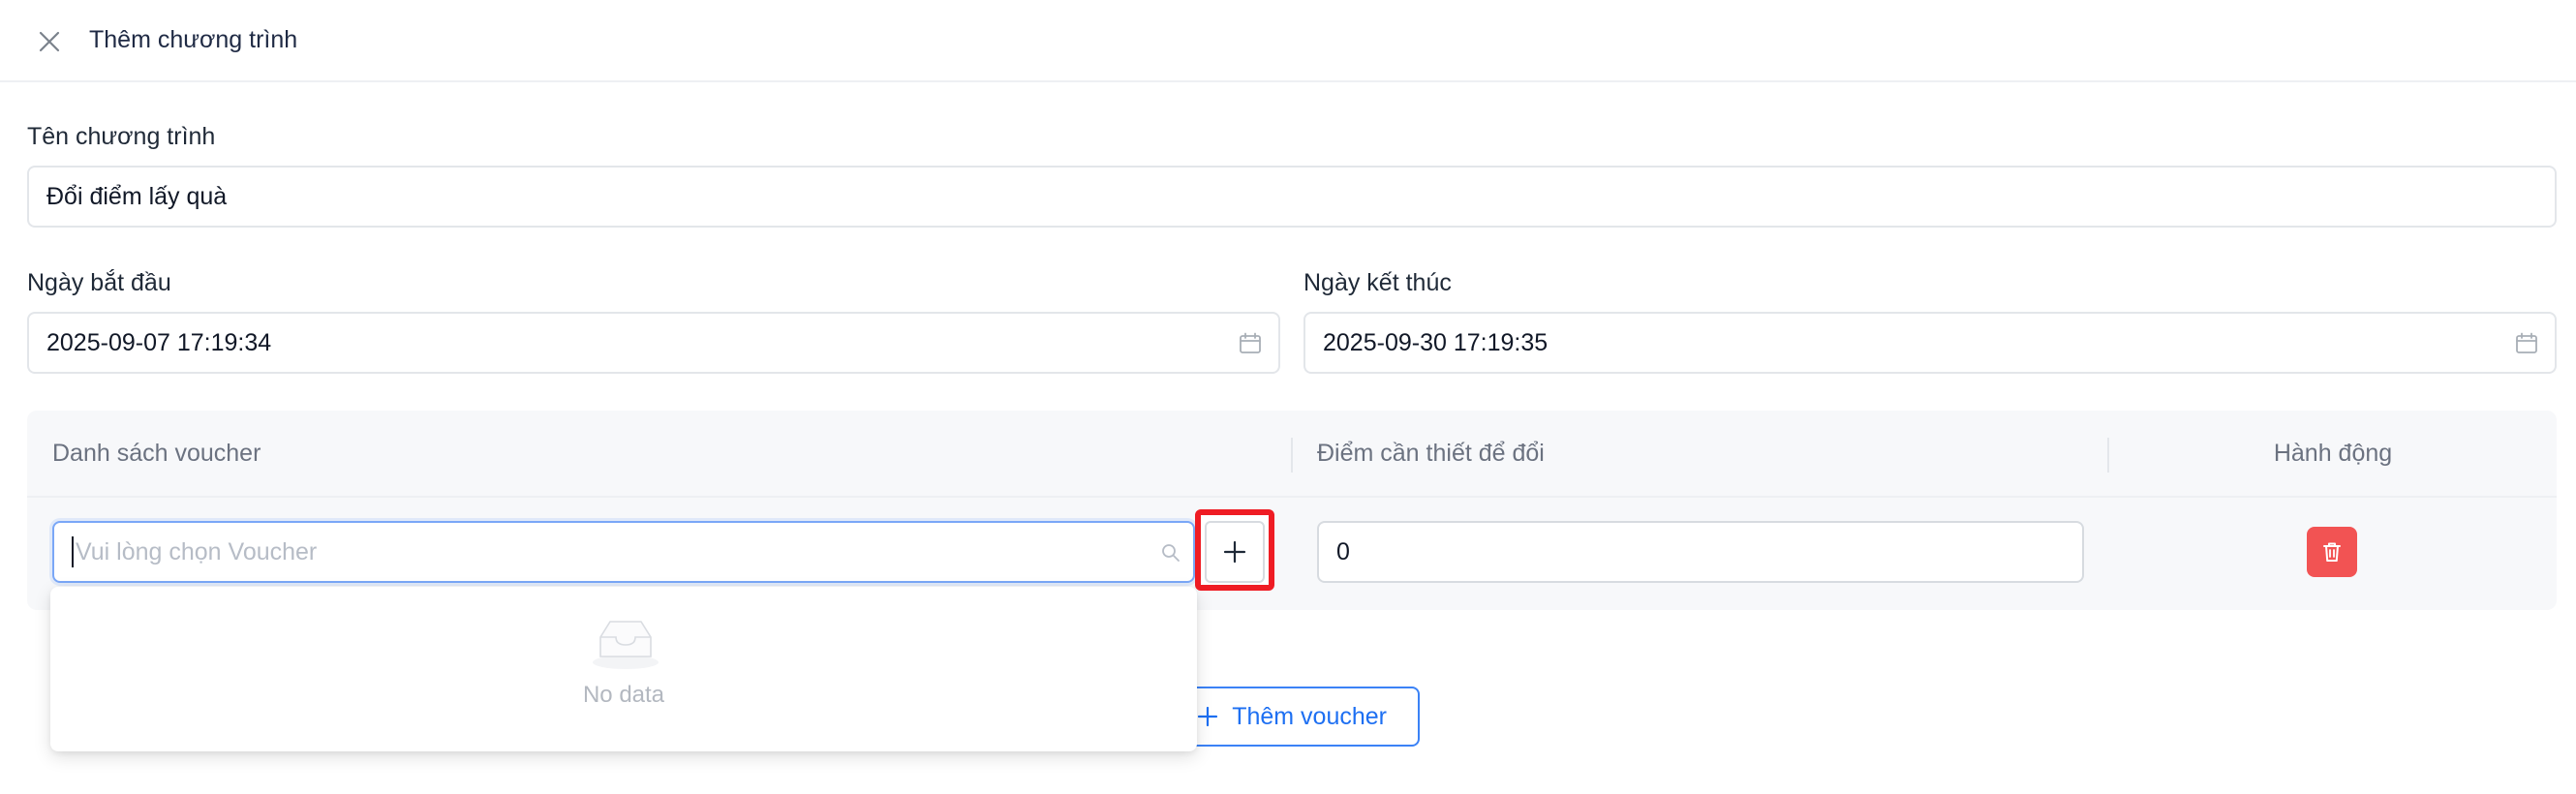 The height and width of the screenshot is (794, 2576). I want to click on empty-state-text: No data, so click(623, 695).